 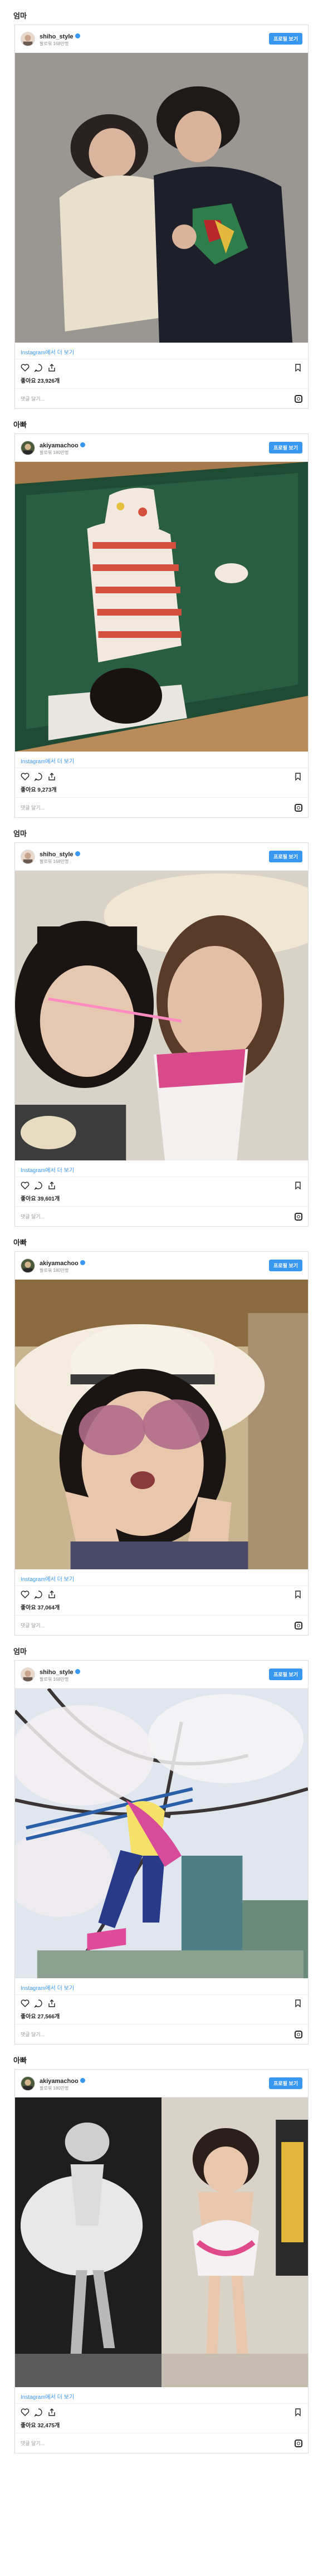 What do you see at coordinates (40, 381) in the screenshot?
I see `like-count: 좋아요 23,926개` at bounding box center [40, 381].